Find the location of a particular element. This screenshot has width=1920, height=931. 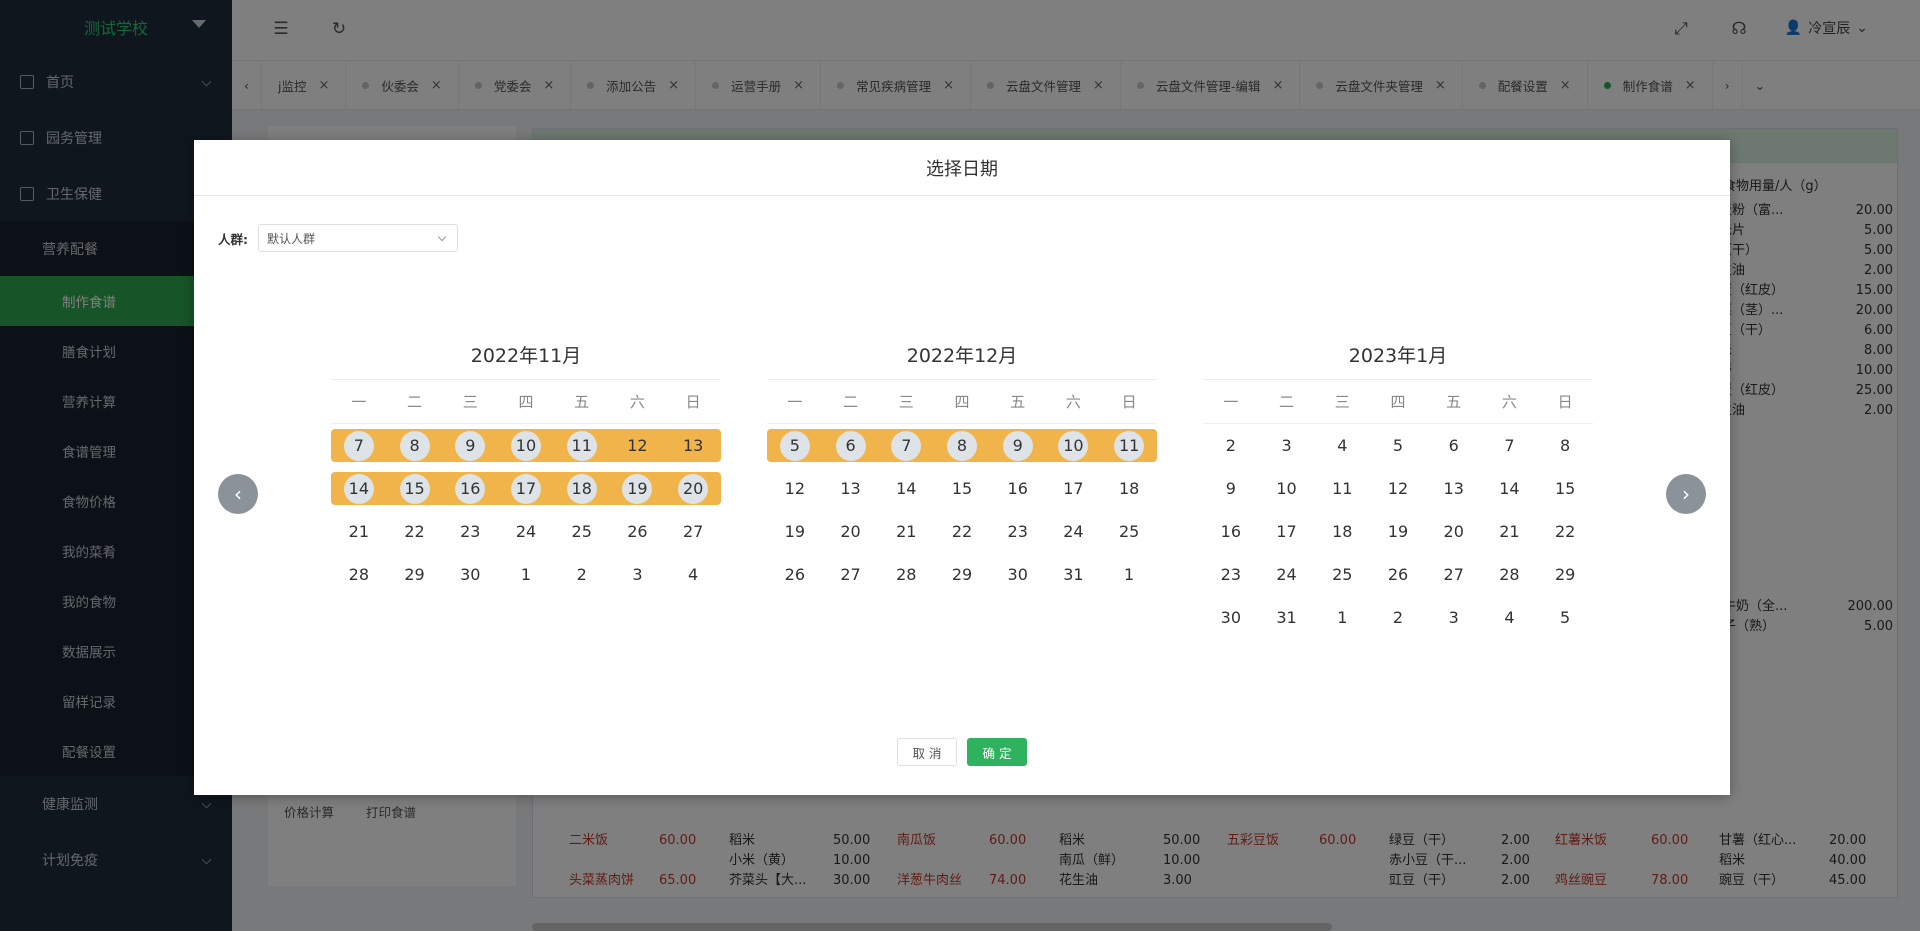

calendar-day: 7 is located at coordinates (359, 445).